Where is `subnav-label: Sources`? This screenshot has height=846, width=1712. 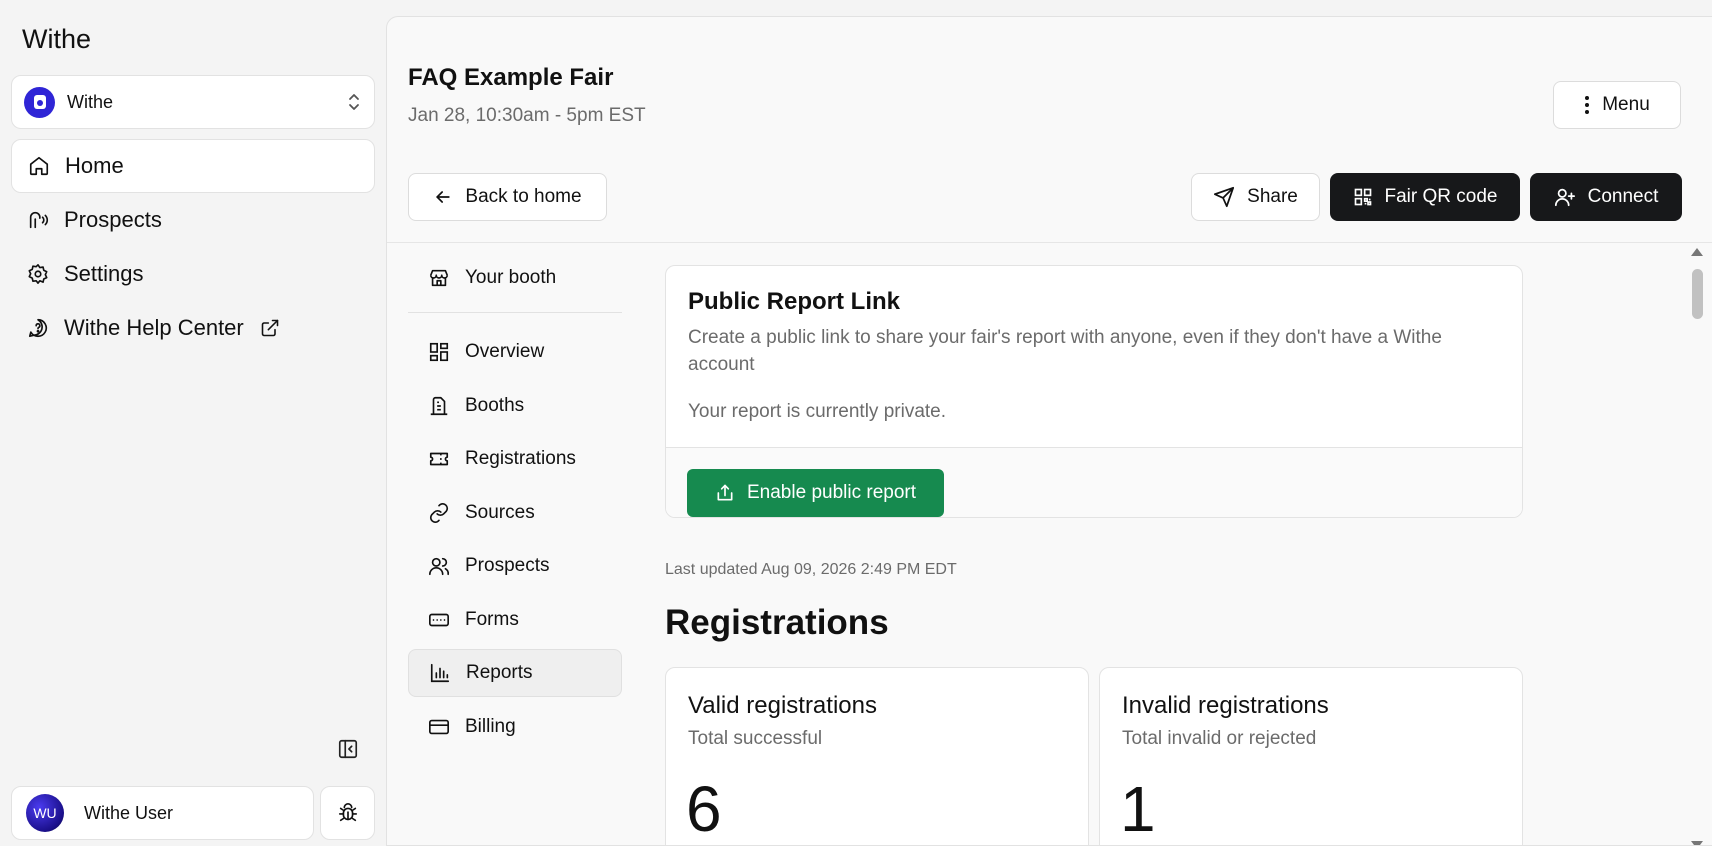 subnav-label: Sources is located at coordinates (500, 512).